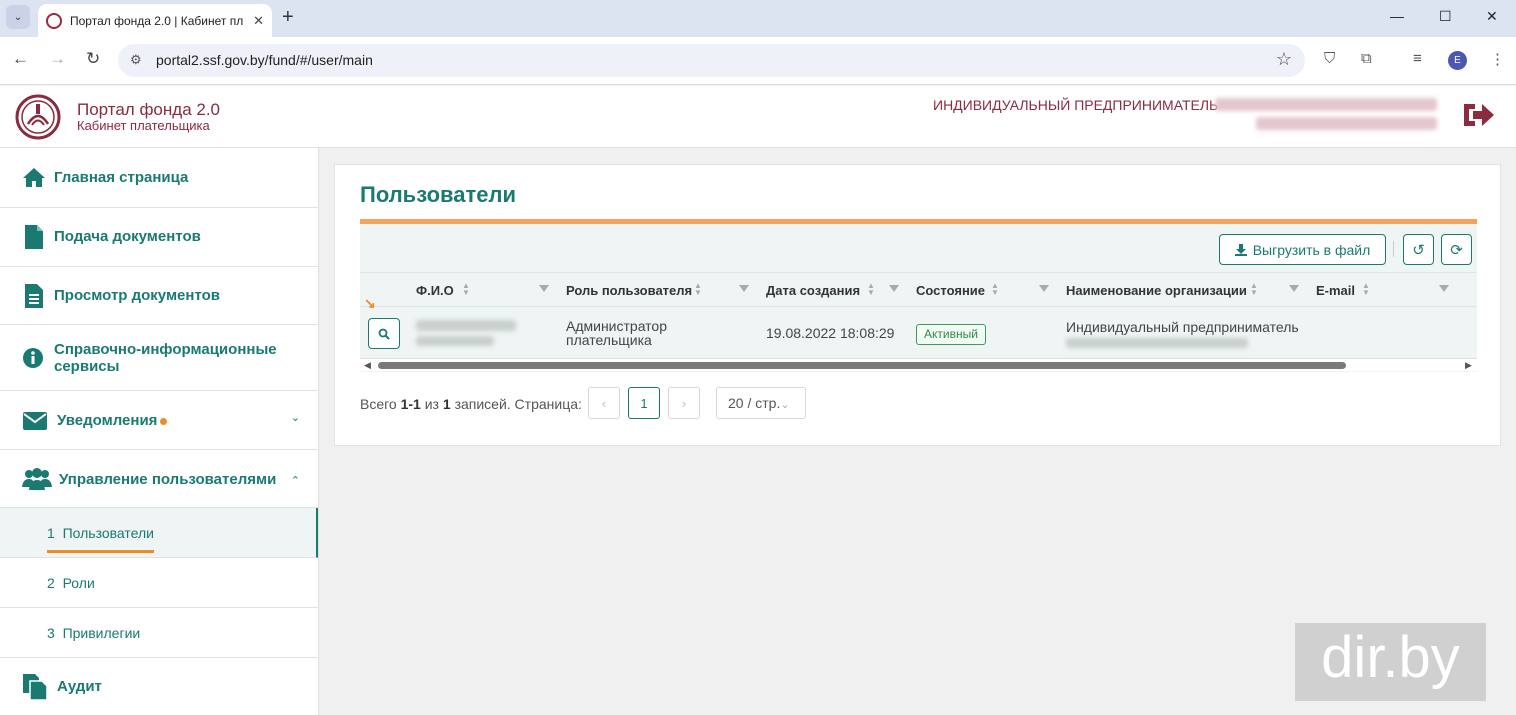  What do you see at coordinates (159, 296) in the screenshot?
I see `sidebar-item-view-documents: Просмотр документов` at bounding box center [159, 296].